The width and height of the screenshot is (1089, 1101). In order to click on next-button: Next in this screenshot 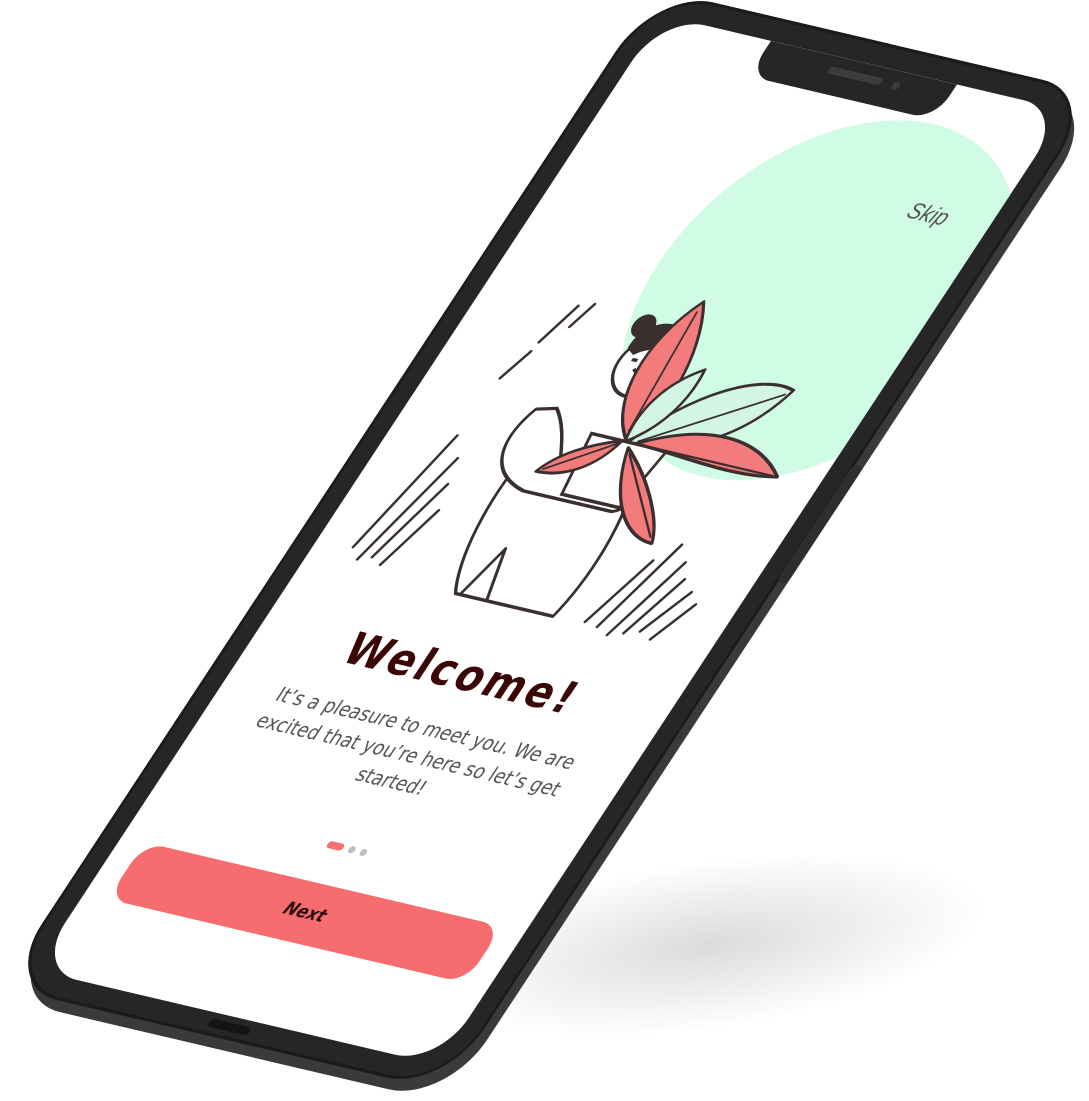, I will do `click(305, 913)`.